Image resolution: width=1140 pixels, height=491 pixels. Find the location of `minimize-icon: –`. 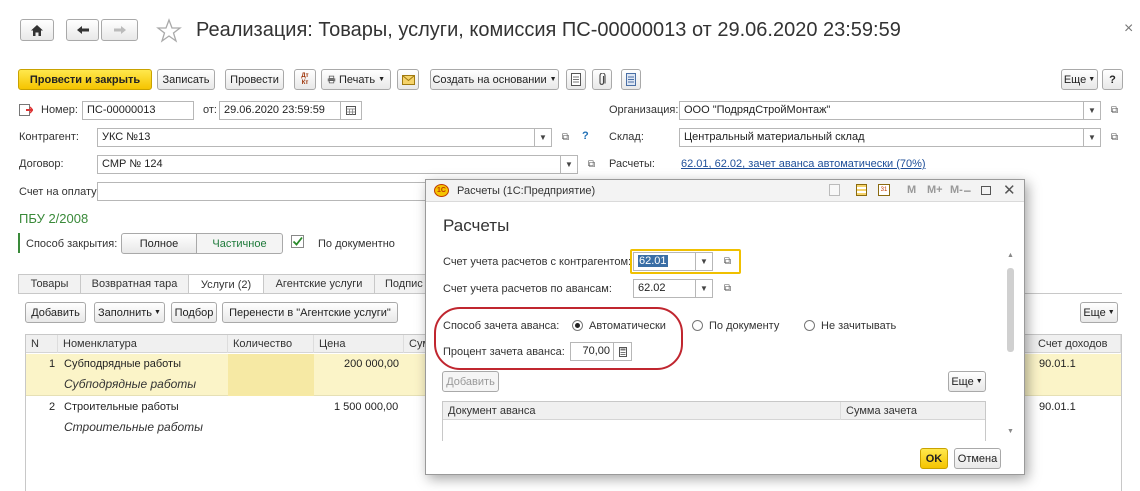

minimize-icon: – is located at coordinates (967, 190).